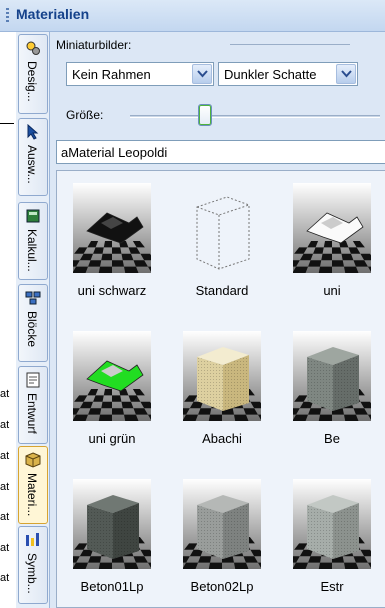 The width and height of the screenshot is (385, 608). What do you see at coordinates (332, 438) in the screenshot?
I see `material-name: Be` at bounding box center [332, 438].